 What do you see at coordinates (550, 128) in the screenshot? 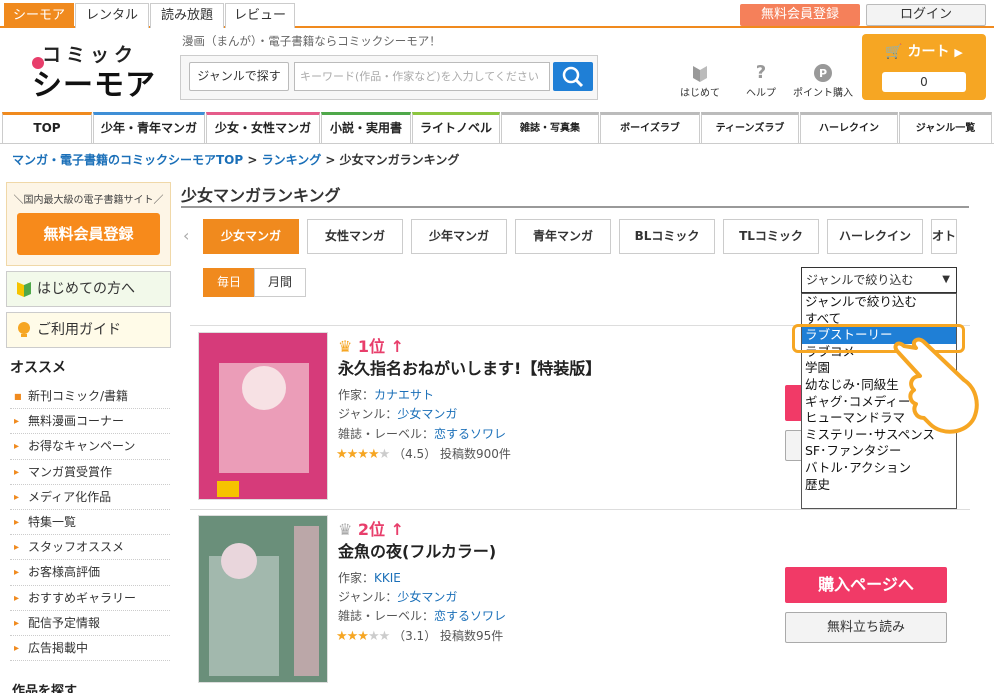
I see `cat-magazine: 雑誌・写真集` at bounding box center [550, 128].